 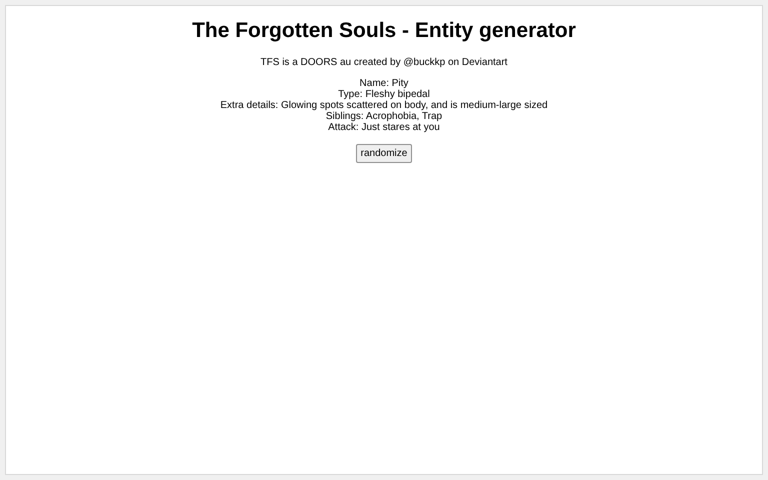 I want to click on entity-detail: Attack: Just stares at you, so click(x=384, y=127).